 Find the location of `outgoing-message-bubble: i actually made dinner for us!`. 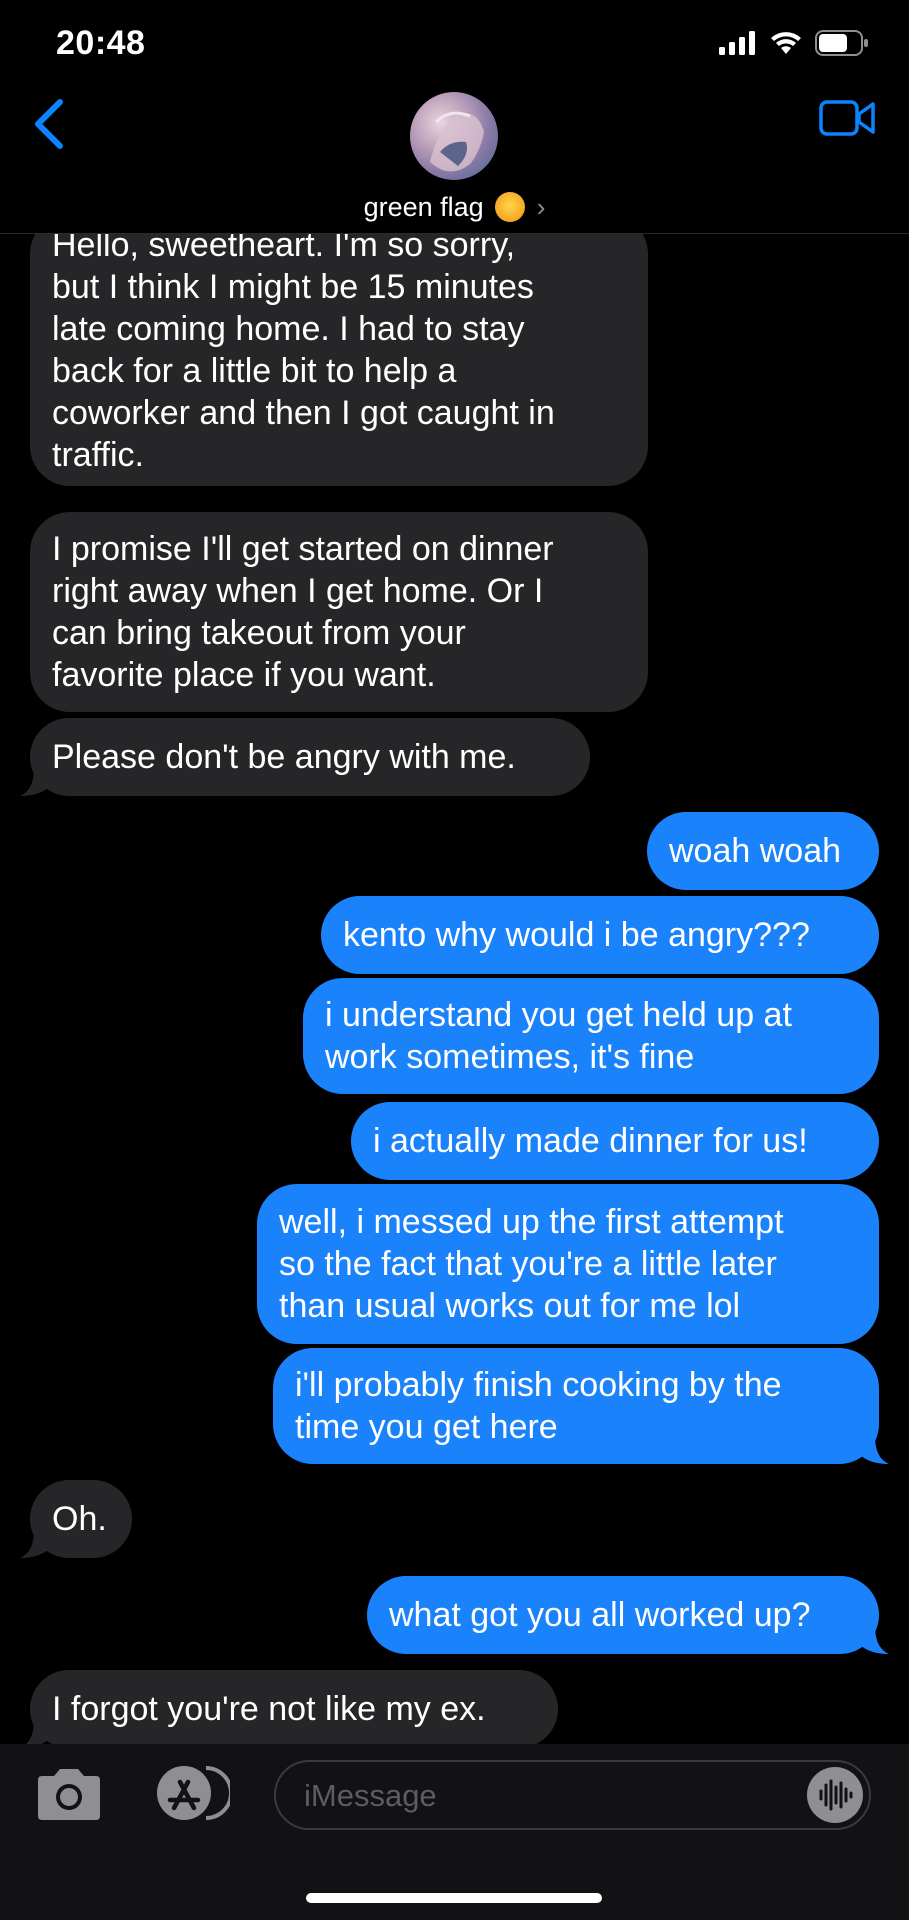

outgoing-message-bubble: i actually made dinner for us! is located at coordinates (615, 1141).